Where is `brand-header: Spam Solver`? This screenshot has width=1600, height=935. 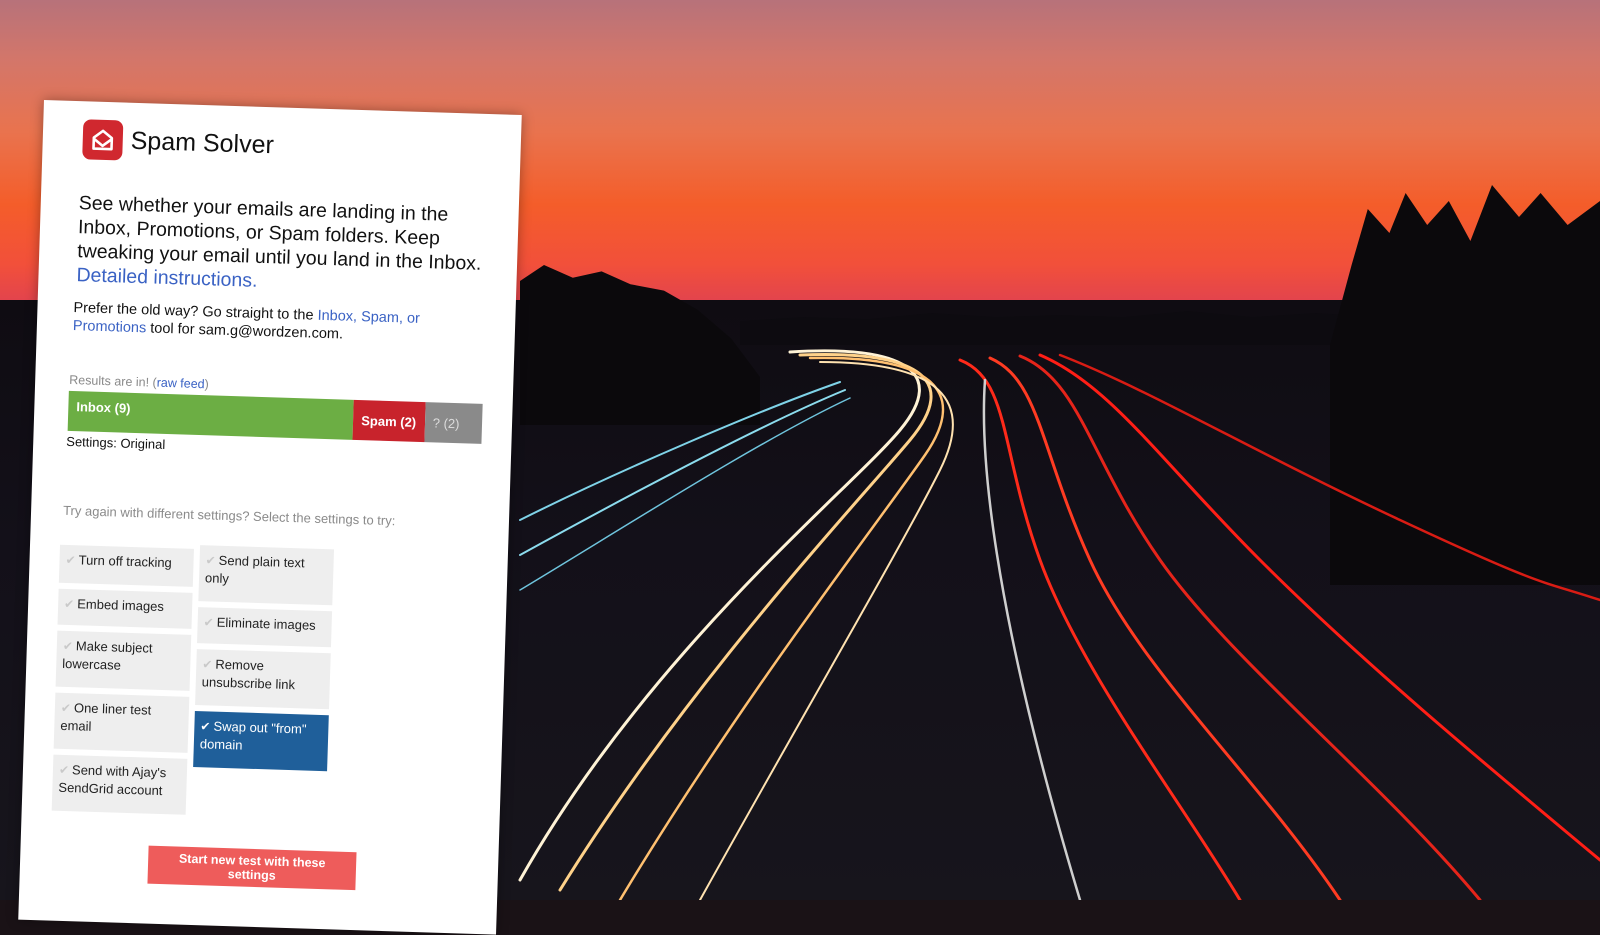 brand-header: Spam Solver is located at coordinates (178, 142).